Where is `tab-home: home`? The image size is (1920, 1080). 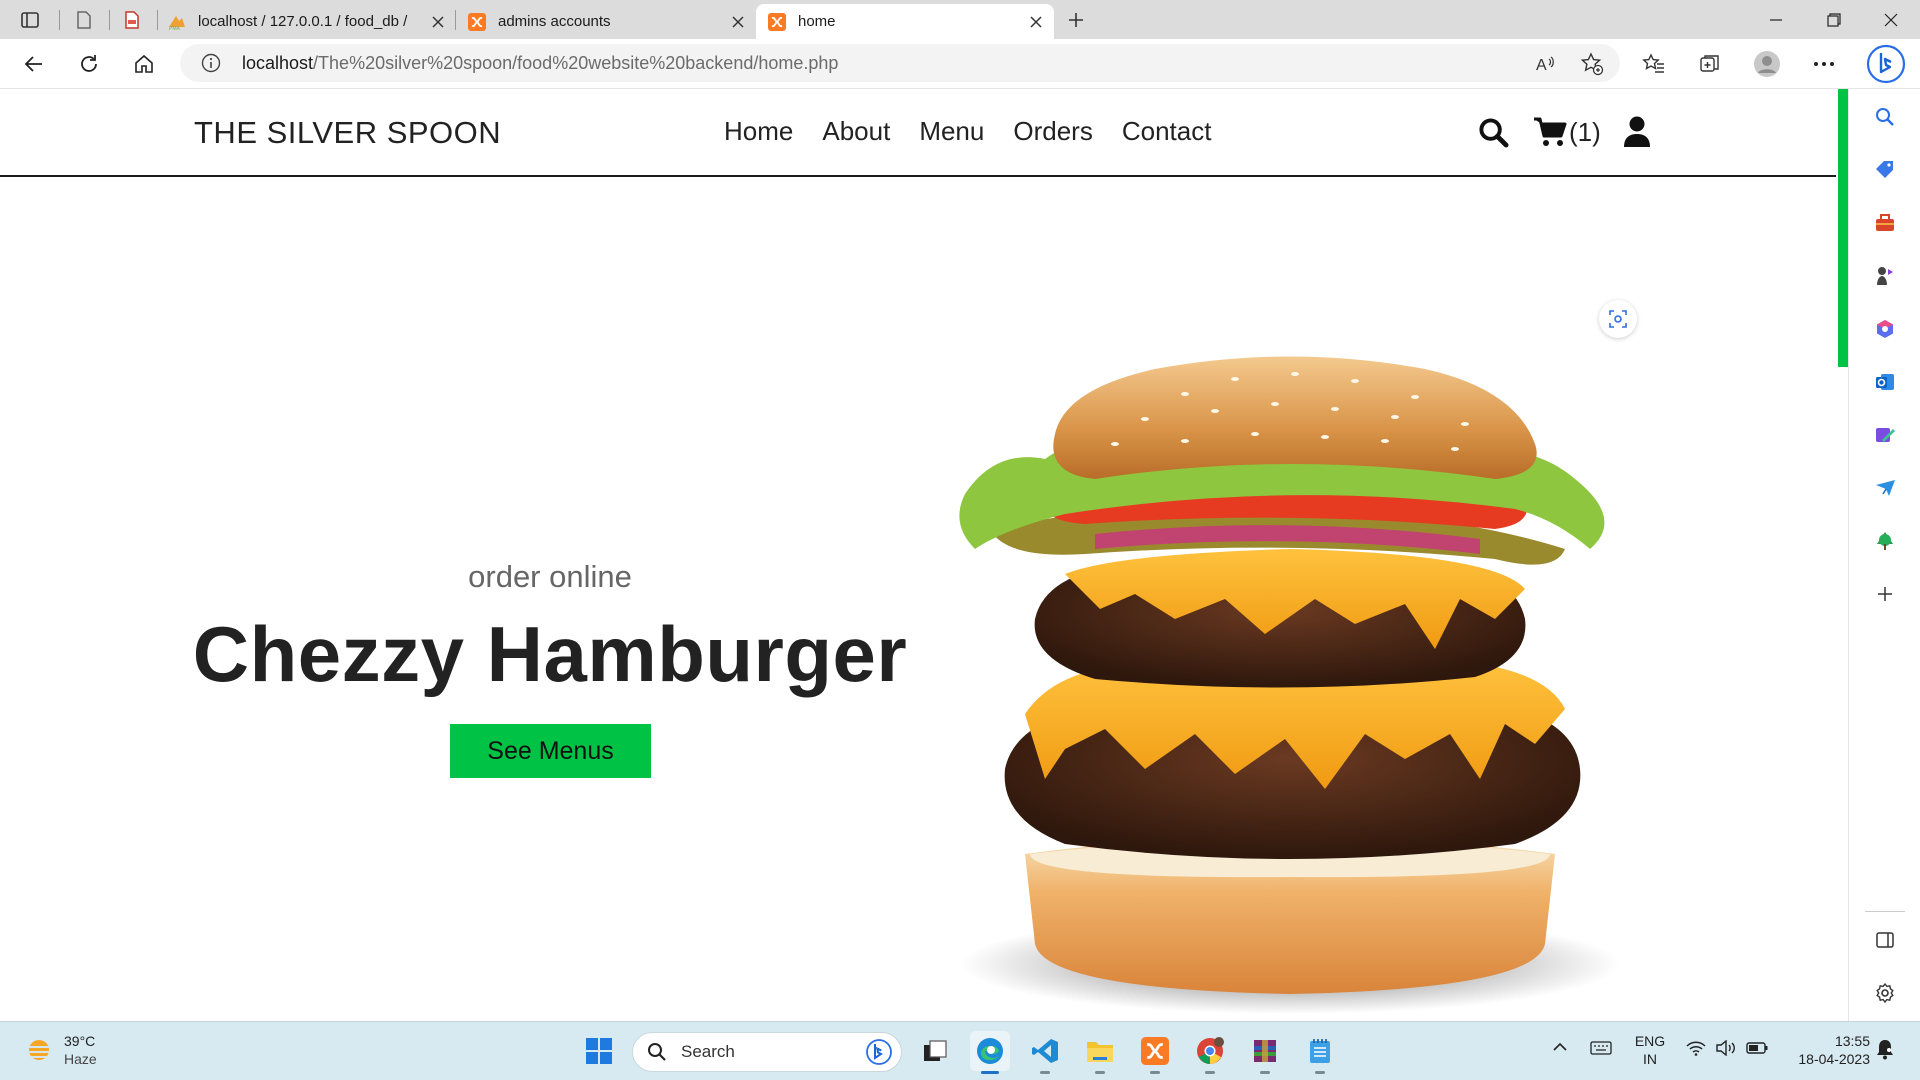 tab-home: home is located at coordinates (905, 21).